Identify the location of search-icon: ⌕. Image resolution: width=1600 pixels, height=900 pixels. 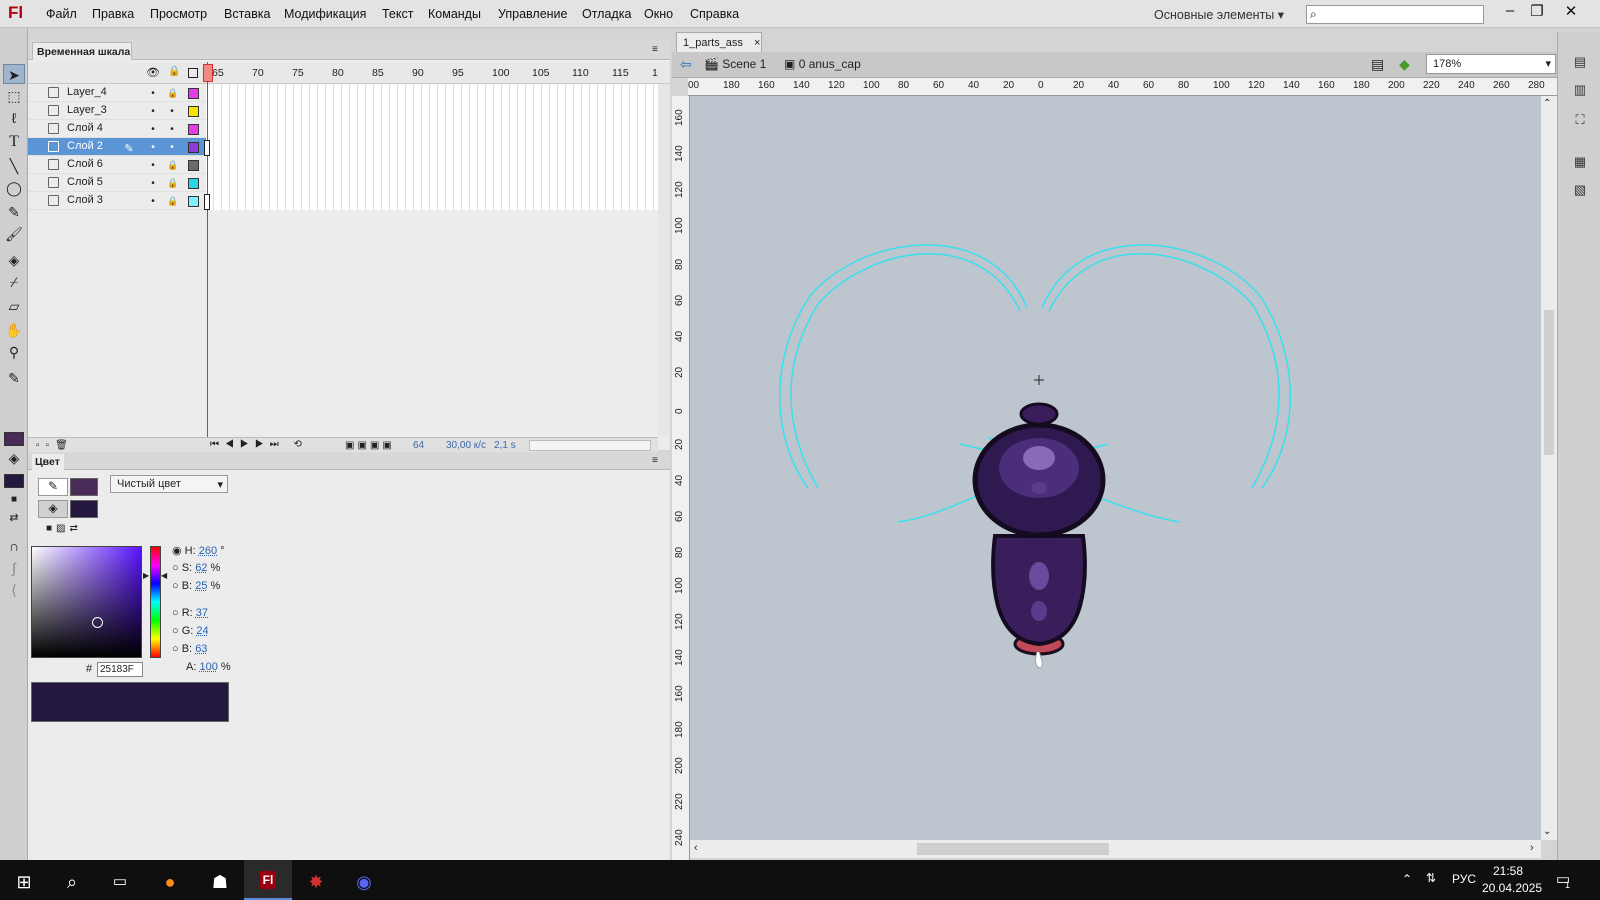
(72, 882).